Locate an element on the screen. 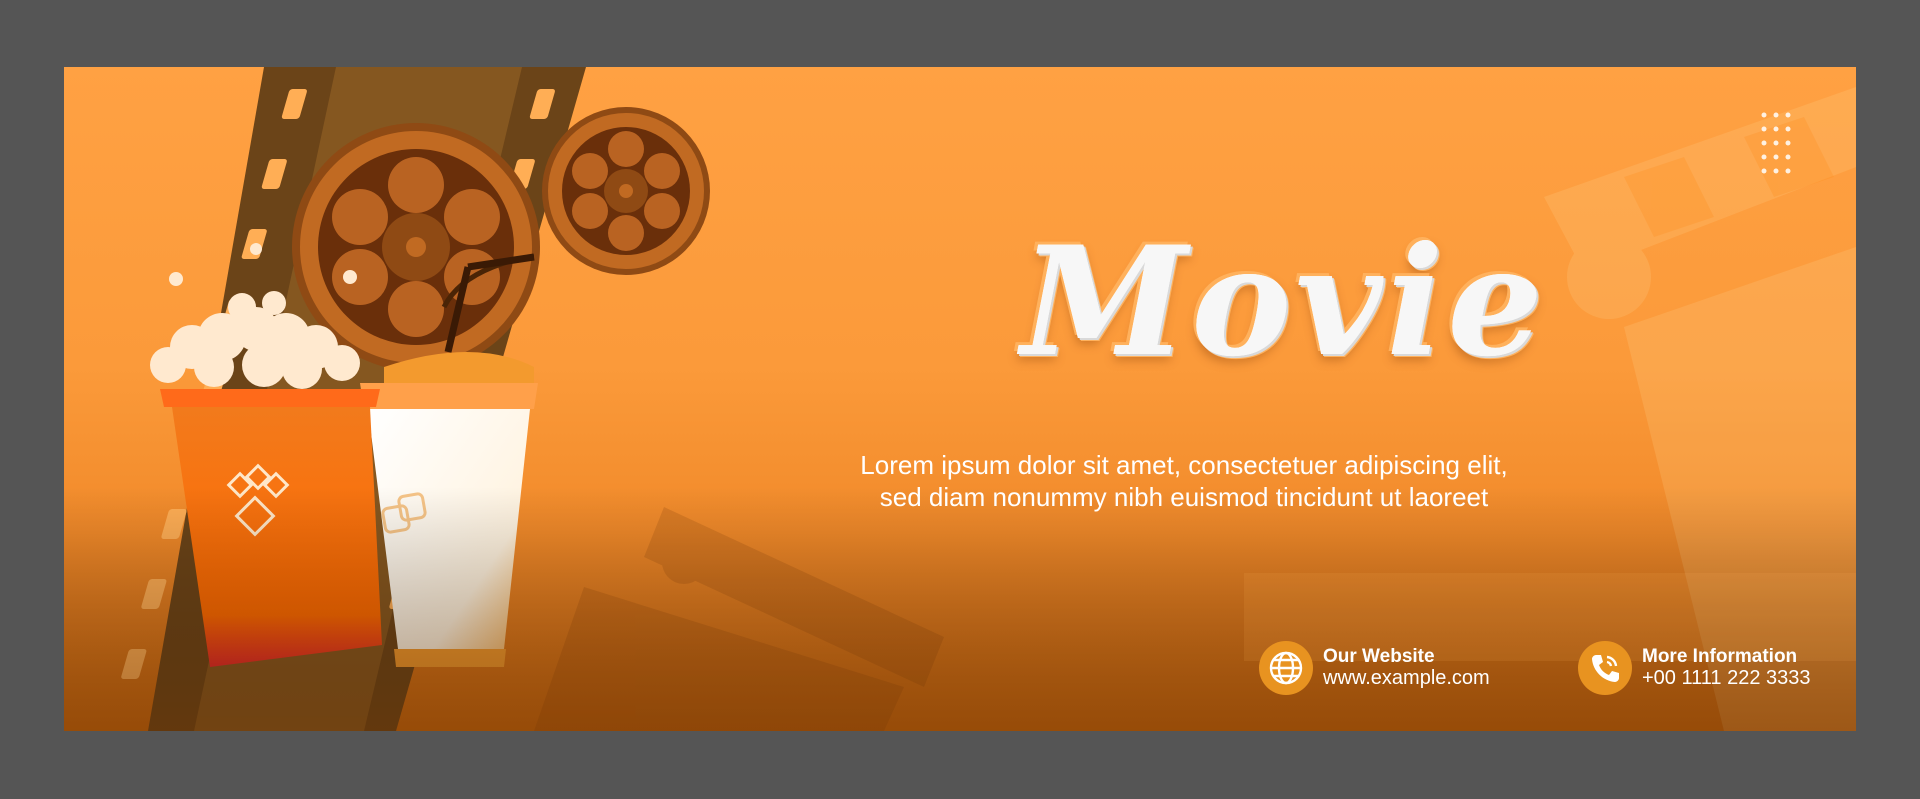 Image resolution: width=1920 pixels, height=799 pixels. website-text: Our Website www.example.com is located at coordinates (1406, 668).